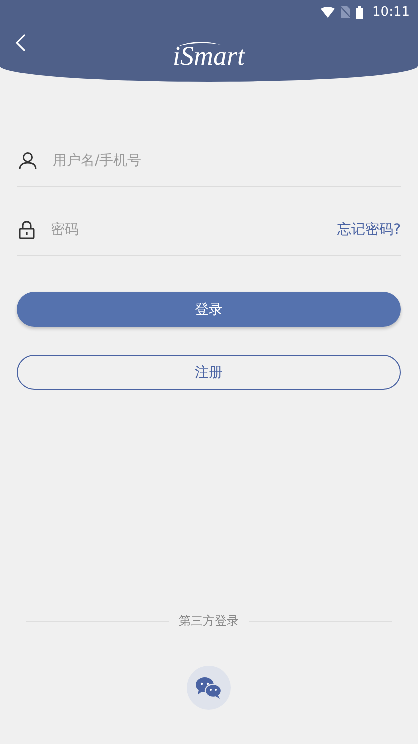  Describe the element at coordinates (21, 43) in the screenshot. I see `back-icon` at that location.